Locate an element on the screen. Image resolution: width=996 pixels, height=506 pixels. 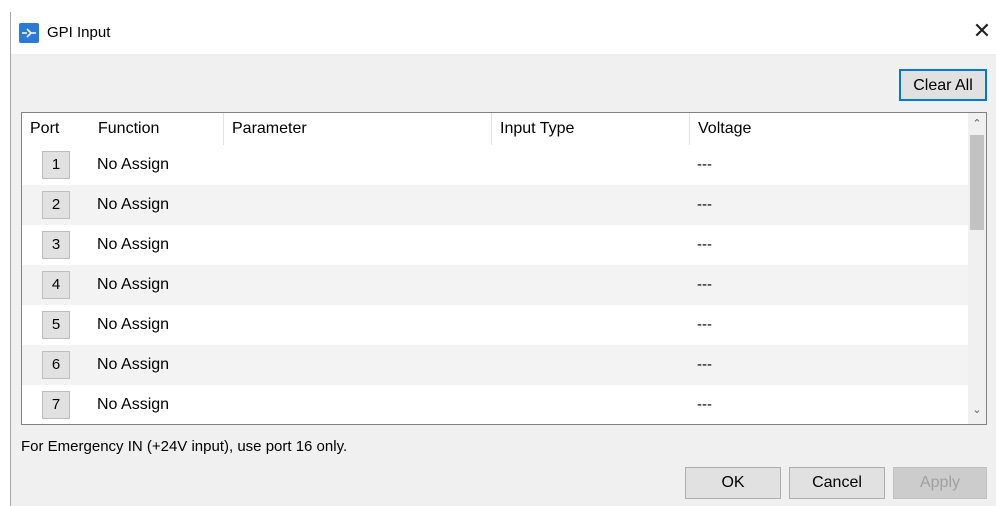
apply-button: Apply is located at coordinates (940, 483).